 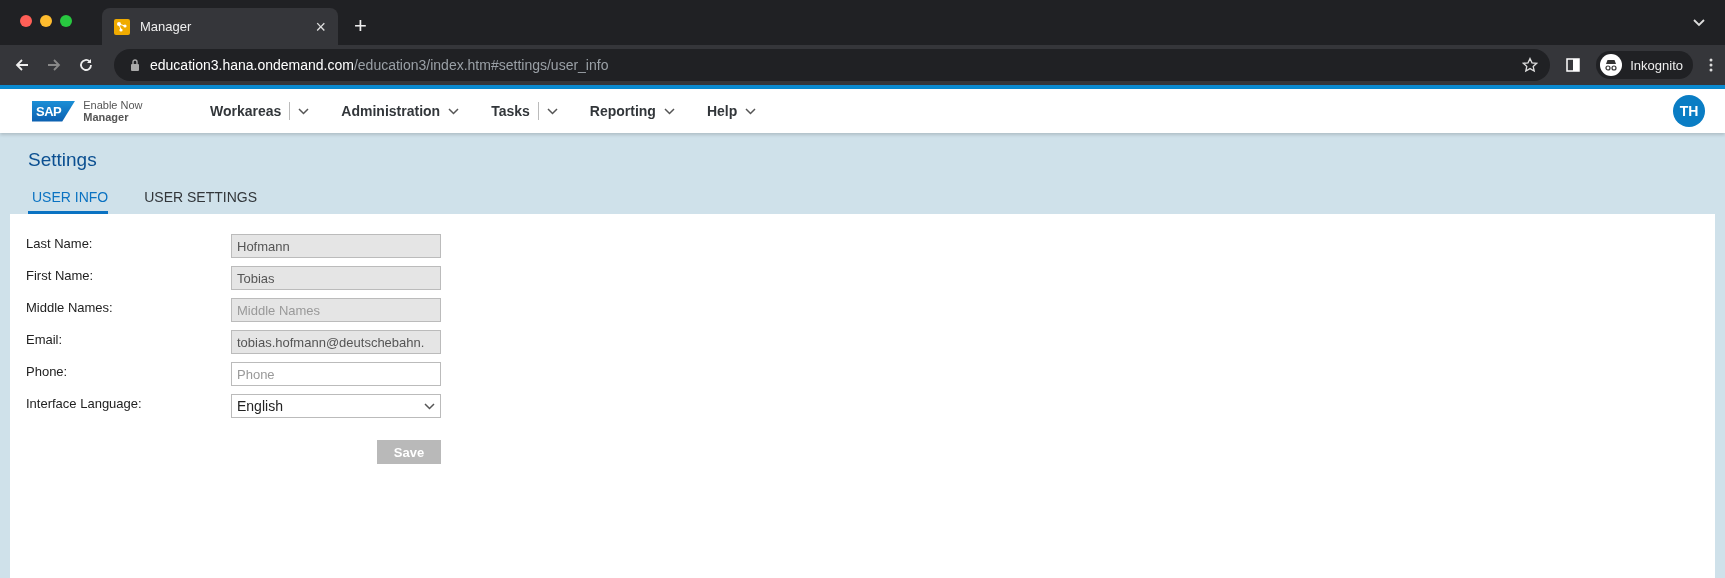 What do you see at coordinates (260, 406) in the screenshot?
I see `dropdown-value: English` at bounding box center [260, 406].